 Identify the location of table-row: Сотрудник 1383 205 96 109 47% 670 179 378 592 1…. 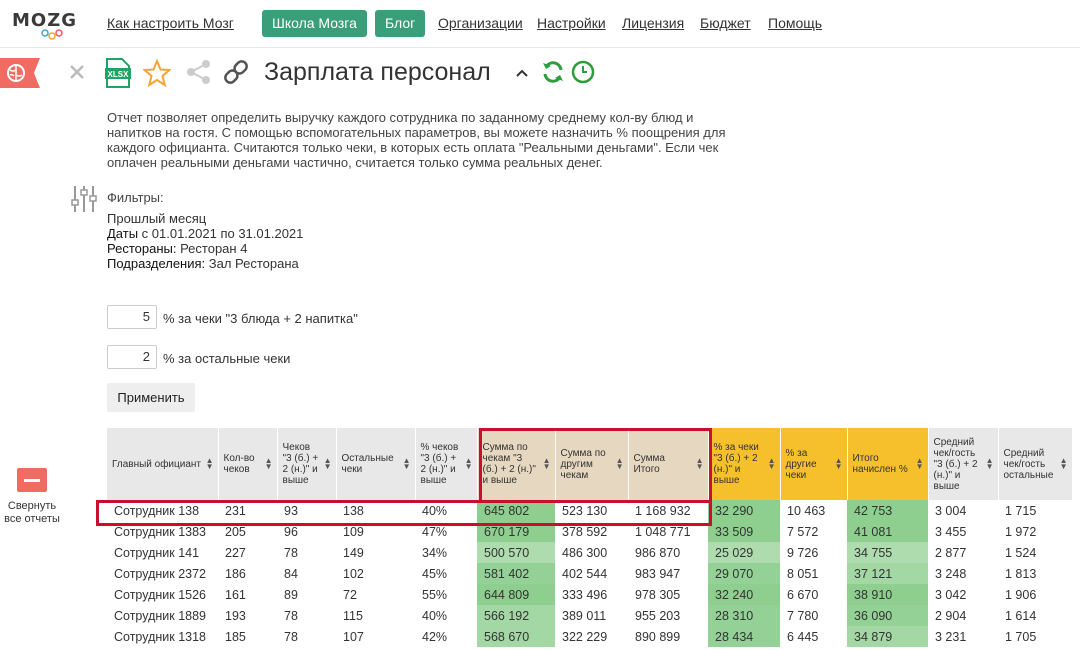
(589, 531).